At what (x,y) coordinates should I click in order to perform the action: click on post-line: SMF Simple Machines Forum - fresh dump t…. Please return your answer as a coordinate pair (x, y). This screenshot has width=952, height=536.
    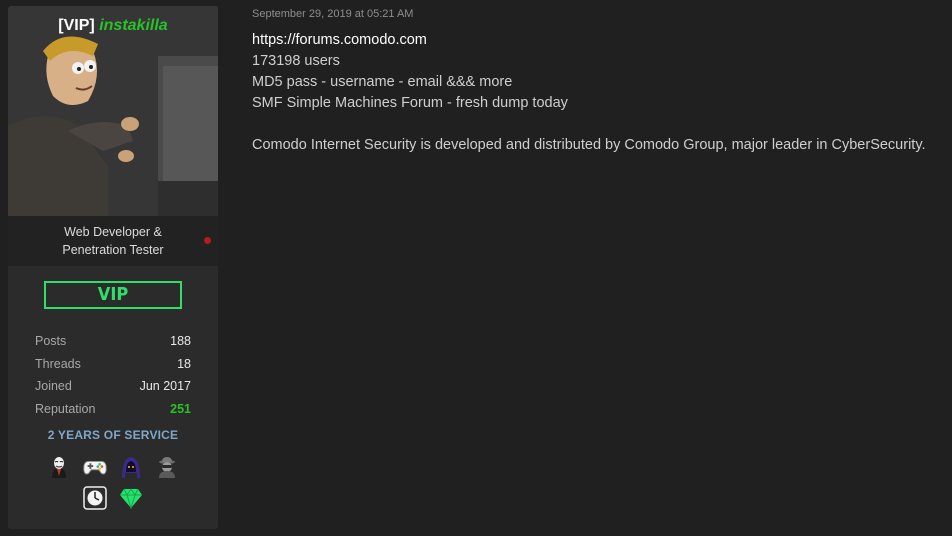
    Looking at the image, I should click on (410, 103).